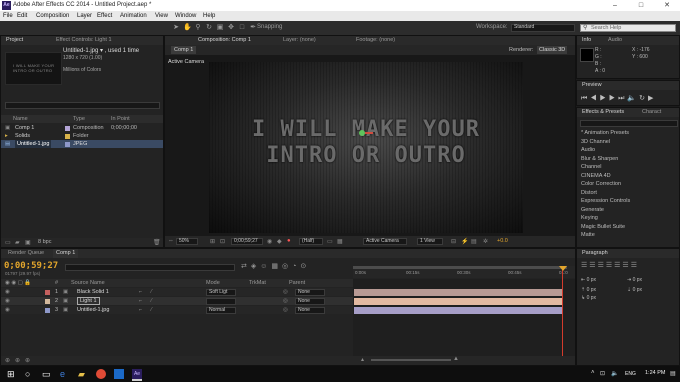  I want to click on project-item-solids: ▸ Solids Folder, so click(82, 136).